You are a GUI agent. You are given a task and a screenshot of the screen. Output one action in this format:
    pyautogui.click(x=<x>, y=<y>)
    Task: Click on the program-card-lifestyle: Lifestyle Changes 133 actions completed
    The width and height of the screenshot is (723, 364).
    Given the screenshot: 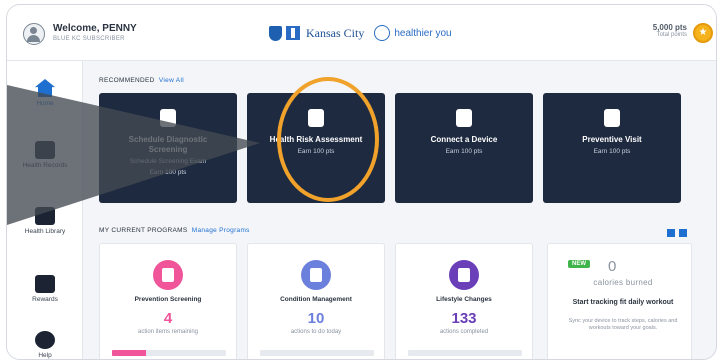 What is the action you would take?
    pyautogui.click(x=464, y=301)
    